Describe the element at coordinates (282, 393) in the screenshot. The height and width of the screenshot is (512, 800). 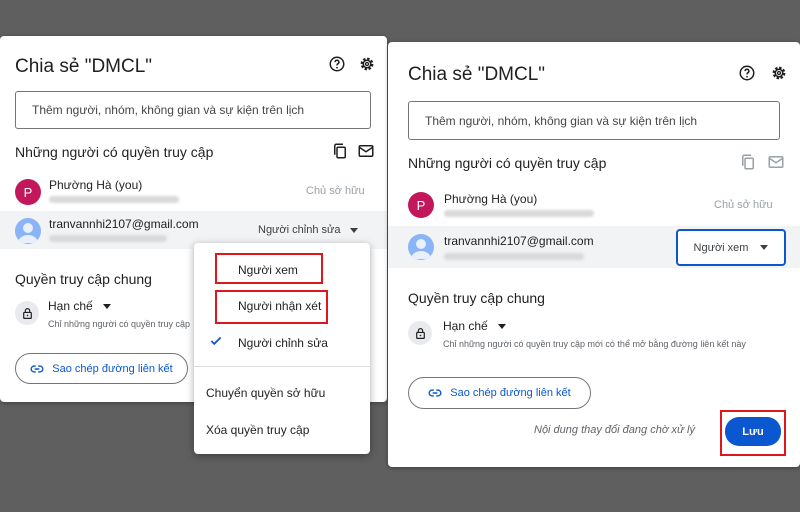
I see `menu-item-transfer-ownership: Chuyển quyền sở hữu` at that location.